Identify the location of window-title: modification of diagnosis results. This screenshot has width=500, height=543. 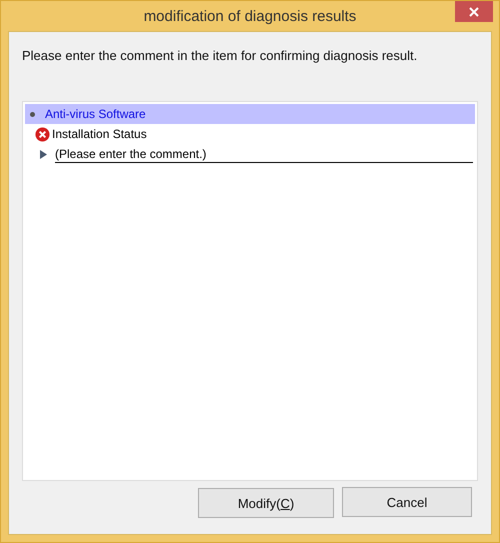
(250, 16).